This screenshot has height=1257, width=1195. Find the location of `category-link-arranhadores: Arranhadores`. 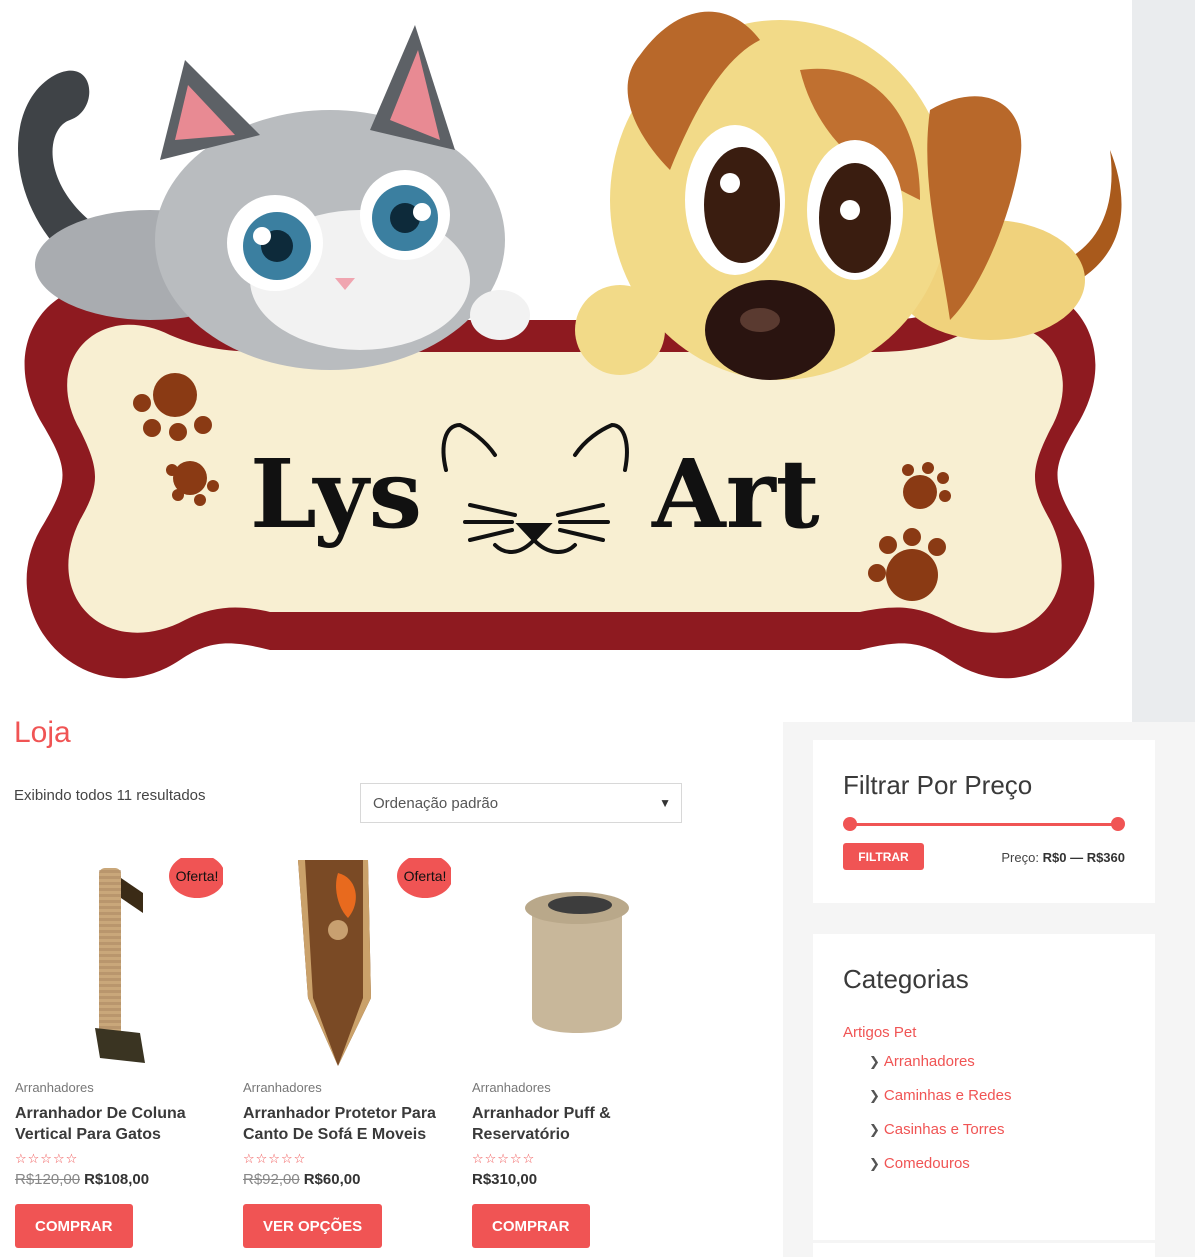

category-link-arranhadores: Arranhadores is located at coordinates (929, 1061).